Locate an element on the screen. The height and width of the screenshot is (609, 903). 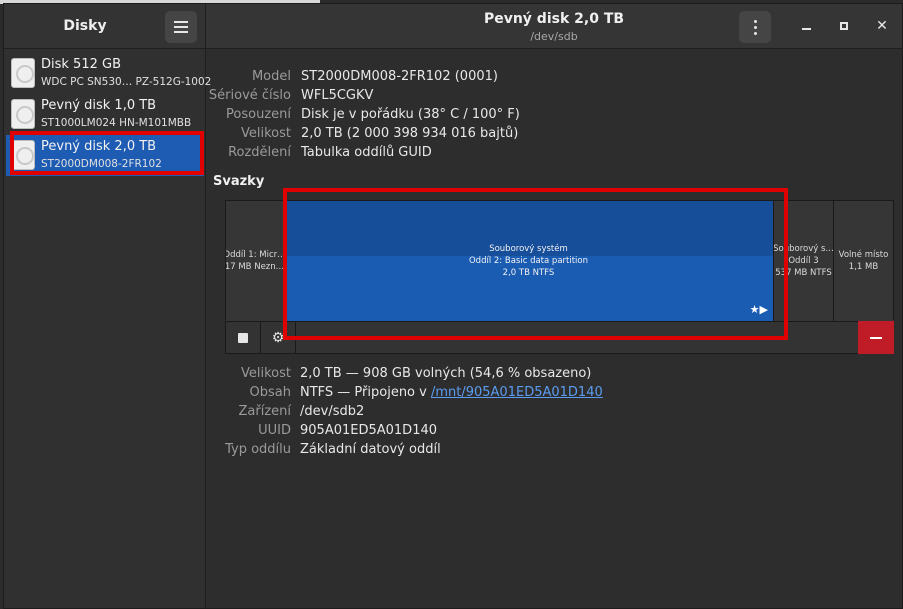
kebab-menu-icon is located at coordinates (755, 21).